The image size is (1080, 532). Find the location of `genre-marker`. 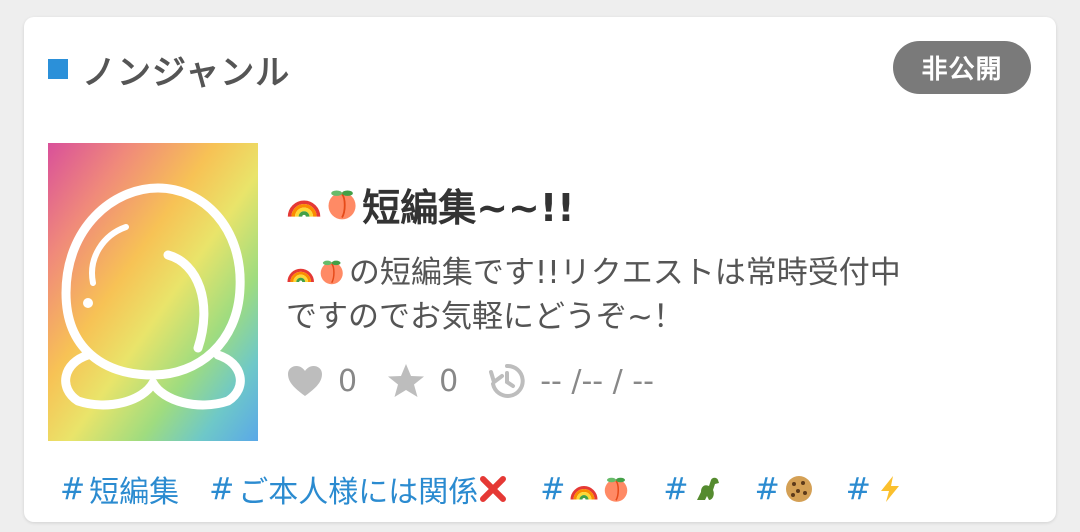

genre-marker is located at coordinates (58, 69).